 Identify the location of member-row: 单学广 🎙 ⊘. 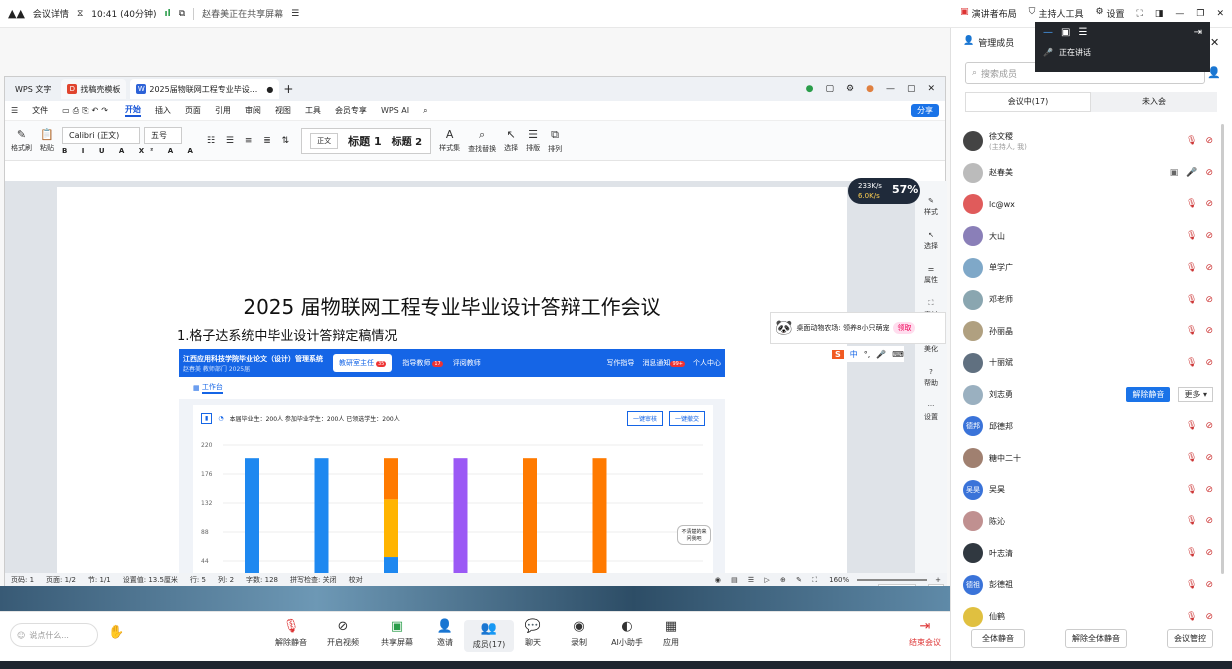
(1088, 268).